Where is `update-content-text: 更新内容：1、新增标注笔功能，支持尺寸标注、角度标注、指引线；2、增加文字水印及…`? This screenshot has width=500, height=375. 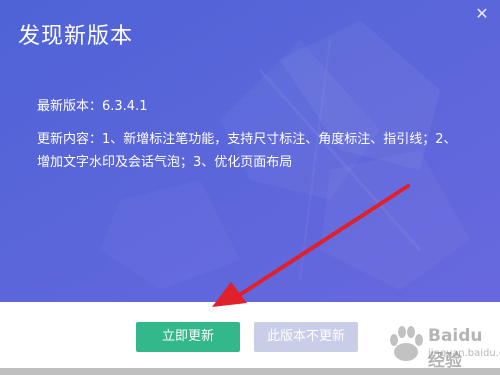 update-content-text: 更新内容：1、新增标注笔功能，支持尺寸标注、角度标注、指引线；2、增加文字水印及… is located at coordinates (247, 151).